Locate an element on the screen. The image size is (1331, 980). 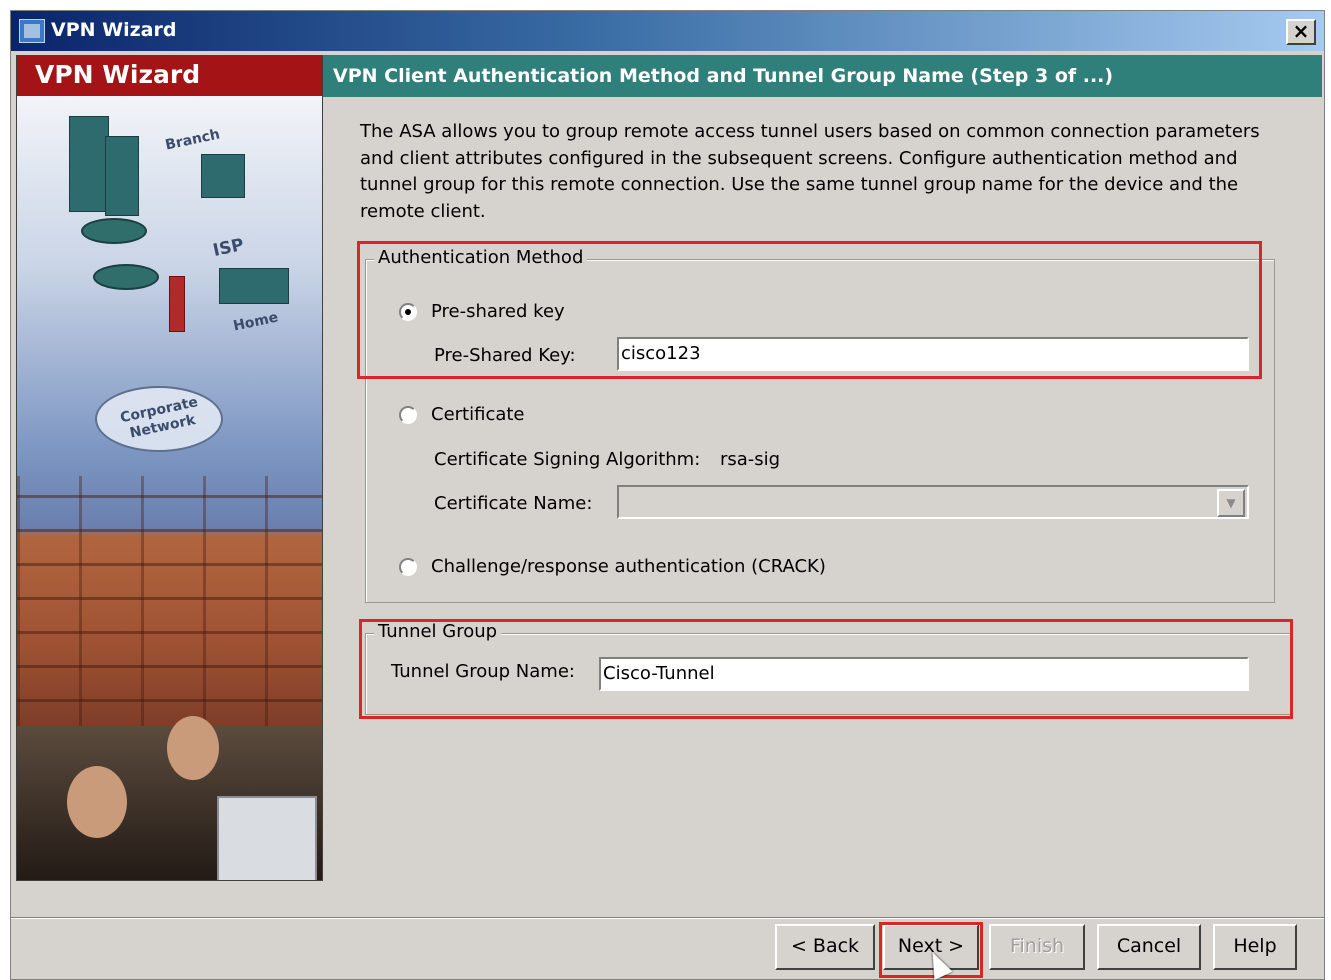
art-label-corporate: Corporate Network is located at coordinates (159, 418).